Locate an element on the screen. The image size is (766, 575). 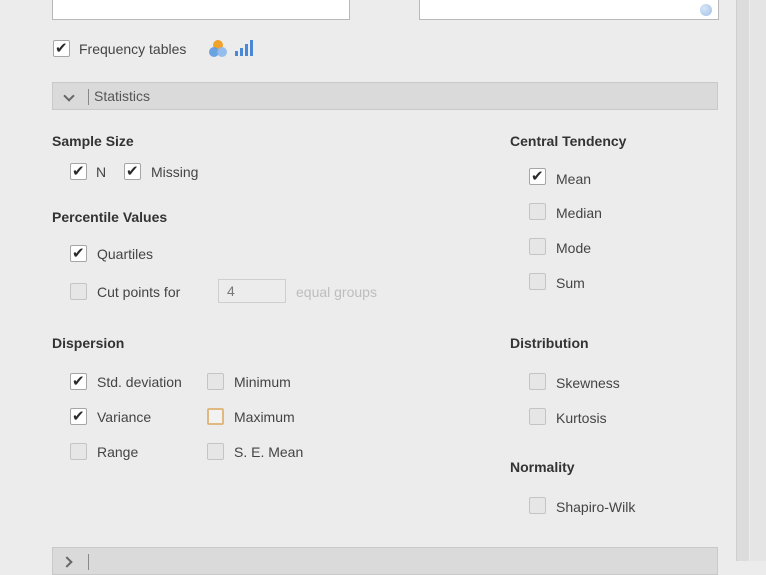
se-mean-label: S. E. Mean is located at coordinates (269, 452).